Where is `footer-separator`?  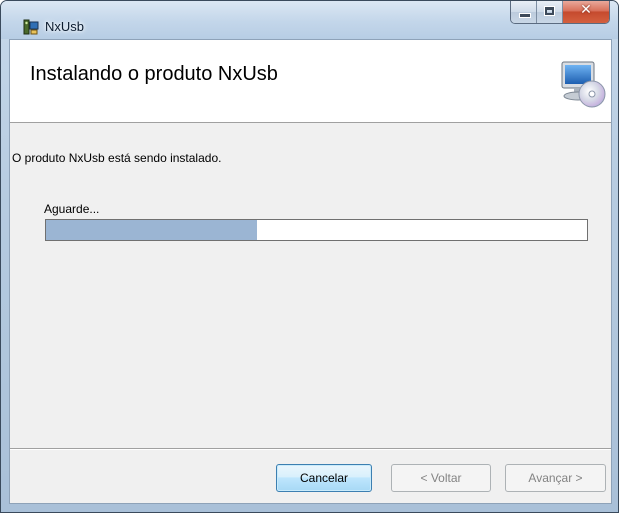
footer-separator is located at coordinates (310, 449).